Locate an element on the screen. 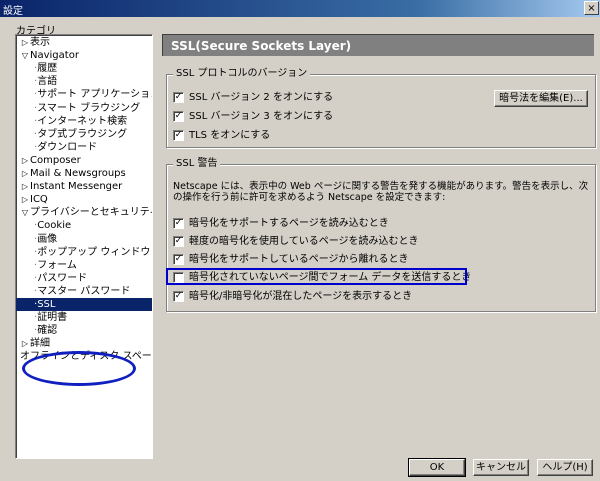 The width and height of the screenshot is (600, 481). tree-item-label: サポート アプリケーション is located at coordinates (95, 95).